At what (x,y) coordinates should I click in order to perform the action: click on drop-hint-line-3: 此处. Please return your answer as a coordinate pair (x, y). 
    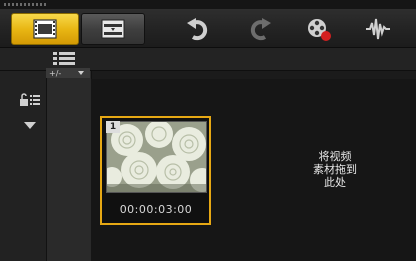
    Looking at the image, I should click on (335, 182).